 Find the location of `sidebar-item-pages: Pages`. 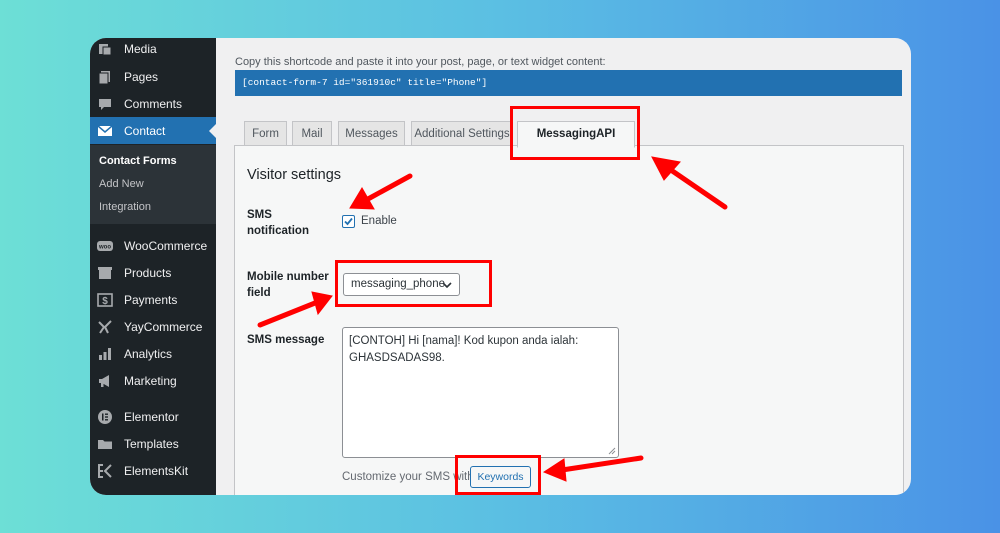

sidebar-item-pages: Pages is located at coordinates (153, 76).